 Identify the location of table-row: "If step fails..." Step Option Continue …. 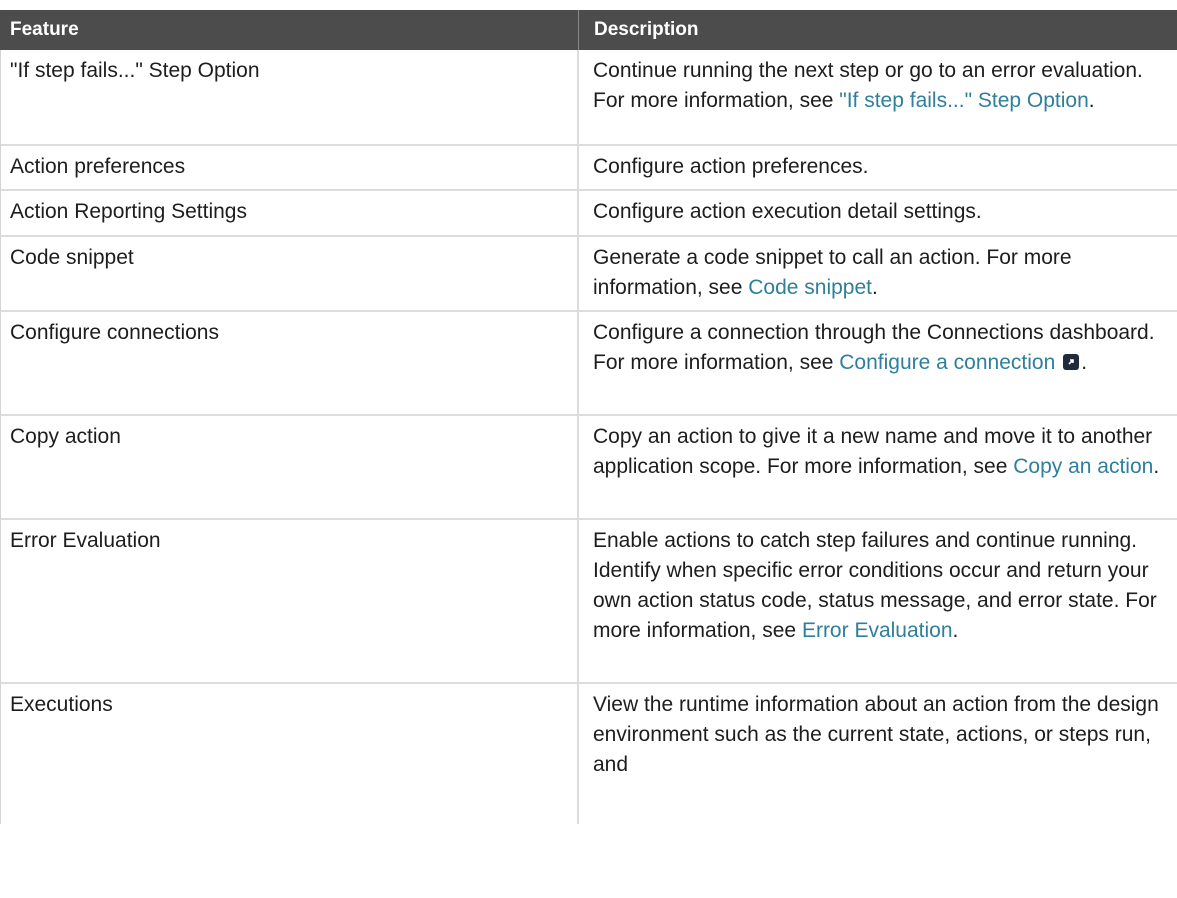
(588, 98).